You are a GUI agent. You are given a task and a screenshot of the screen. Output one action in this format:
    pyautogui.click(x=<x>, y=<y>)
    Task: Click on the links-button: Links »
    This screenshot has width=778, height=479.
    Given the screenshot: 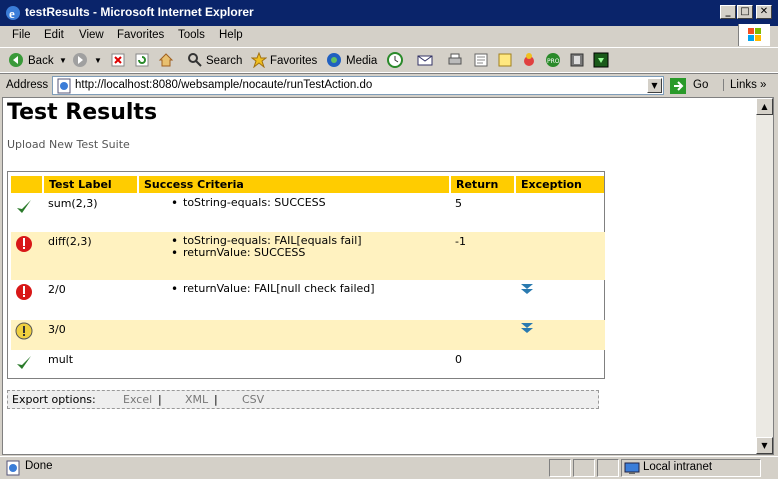 What is the action you would take?
    pyautogui.click(x=744, y=85)
    